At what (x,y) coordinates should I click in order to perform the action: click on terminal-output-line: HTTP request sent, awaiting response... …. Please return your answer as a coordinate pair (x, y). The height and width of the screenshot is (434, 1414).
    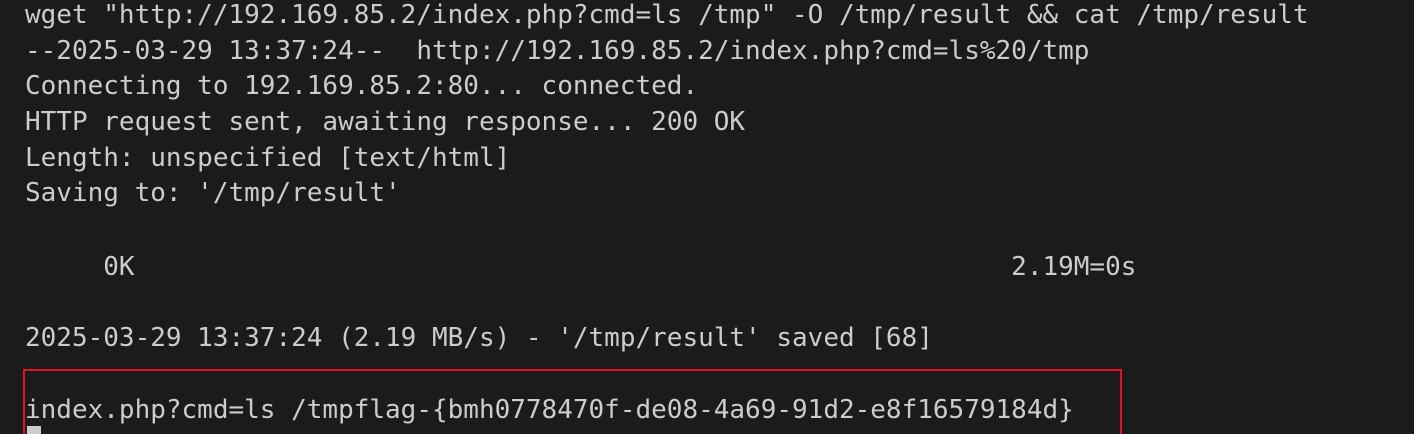
    Looking at the image, I should click on (385, 122).